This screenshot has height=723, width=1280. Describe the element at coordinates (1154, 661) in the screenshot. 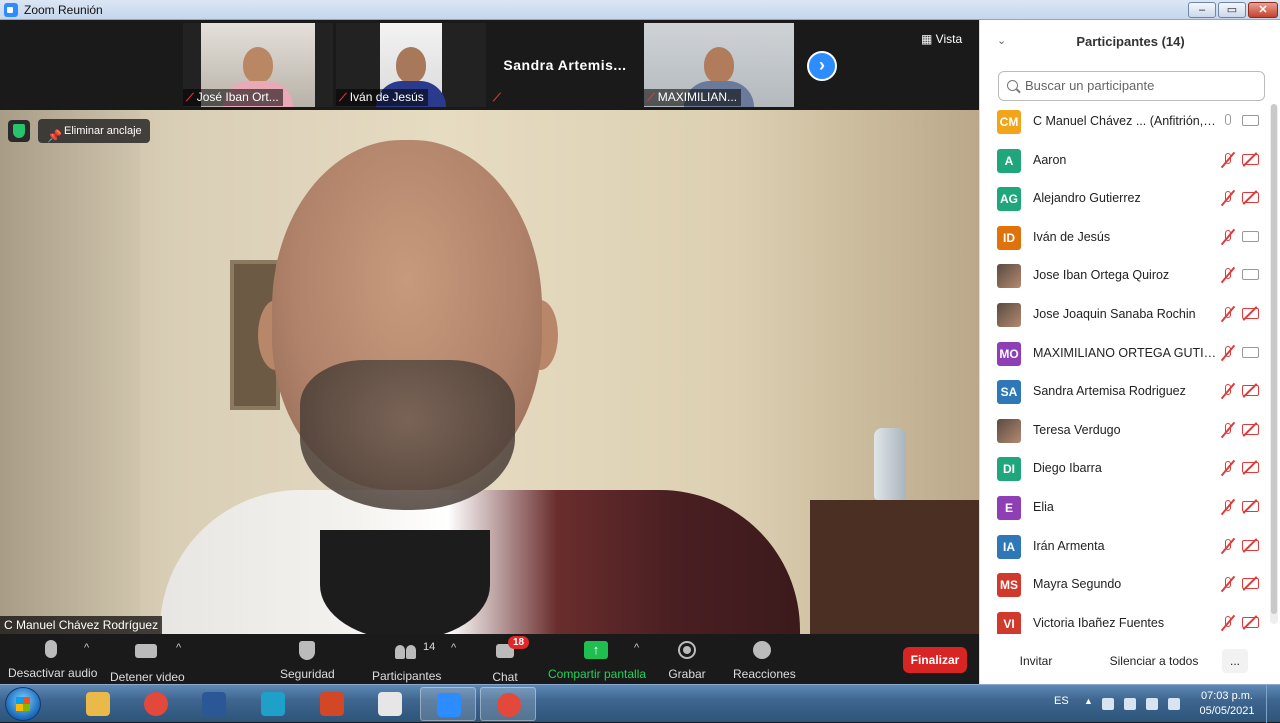

I see `mute-all-button: Silenciar a todos` at that location.